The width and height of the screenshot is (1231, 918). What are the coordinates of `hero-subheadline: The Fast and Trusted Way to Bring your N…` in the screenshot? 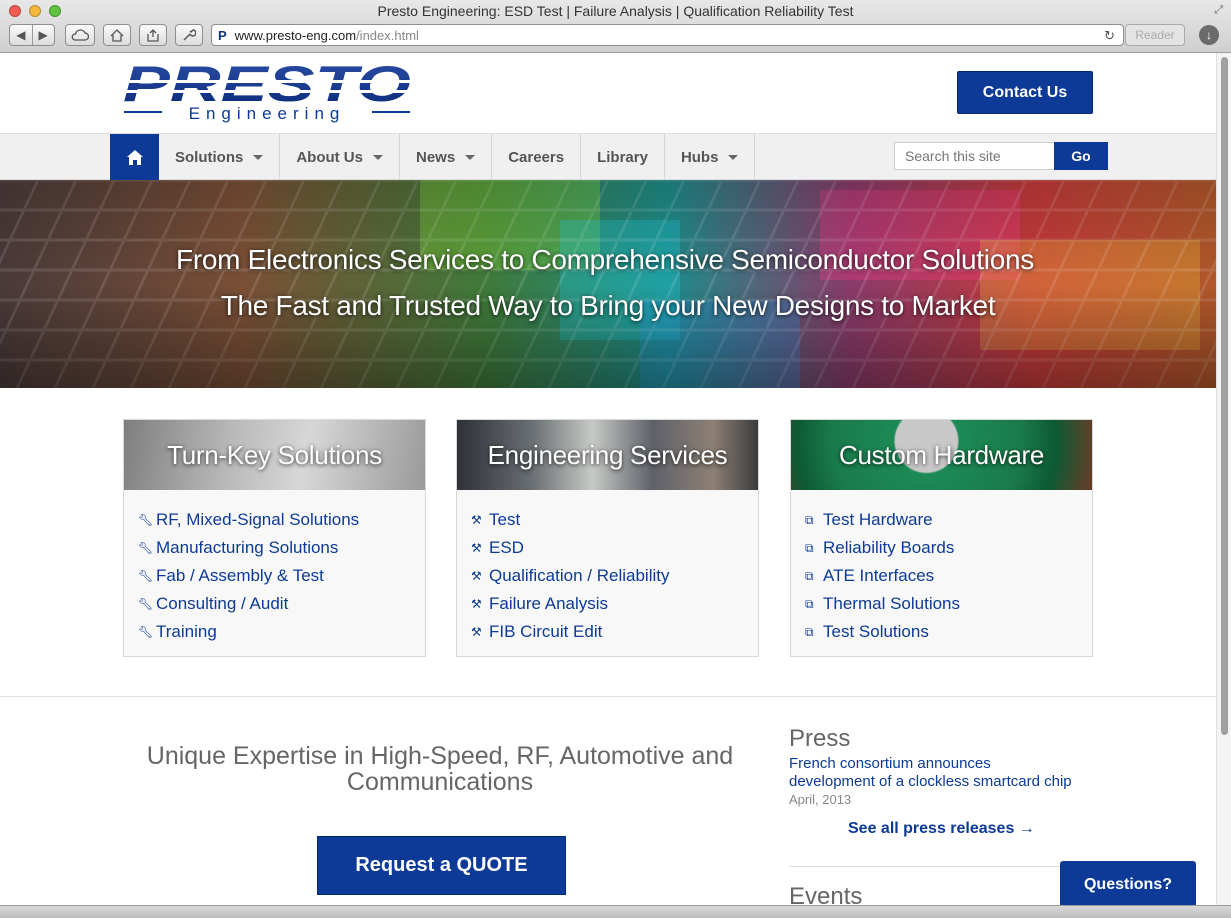 It's located at (608, 305).